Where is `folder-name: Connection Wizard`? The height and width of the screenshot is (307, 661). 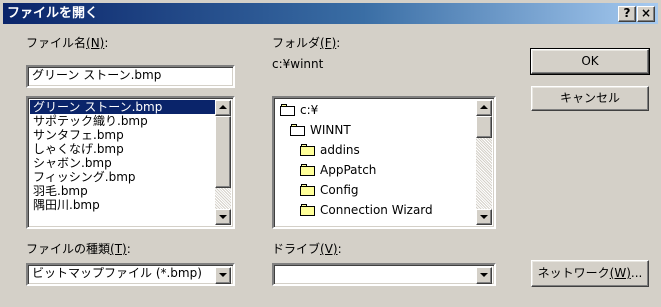
folder-name: Connection Wizard is located at coordinates (376, 210).